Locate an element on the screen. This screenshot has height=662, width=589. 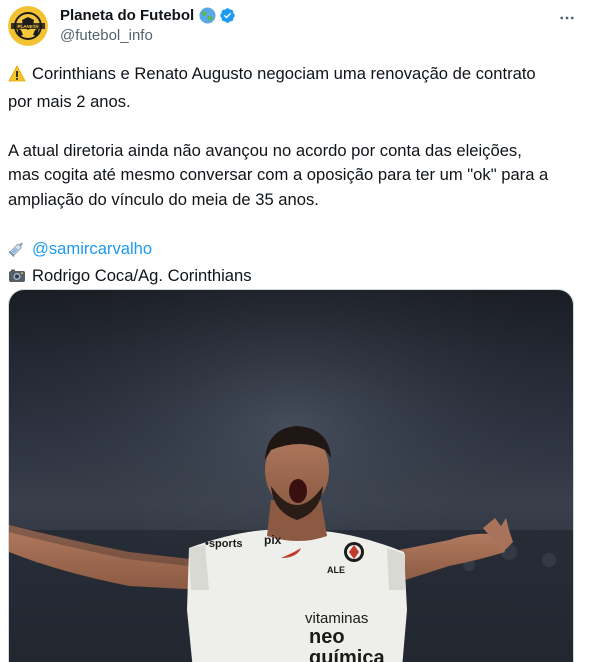
ball-logo-icon: PLANETA is located at coordinates (28, 26).